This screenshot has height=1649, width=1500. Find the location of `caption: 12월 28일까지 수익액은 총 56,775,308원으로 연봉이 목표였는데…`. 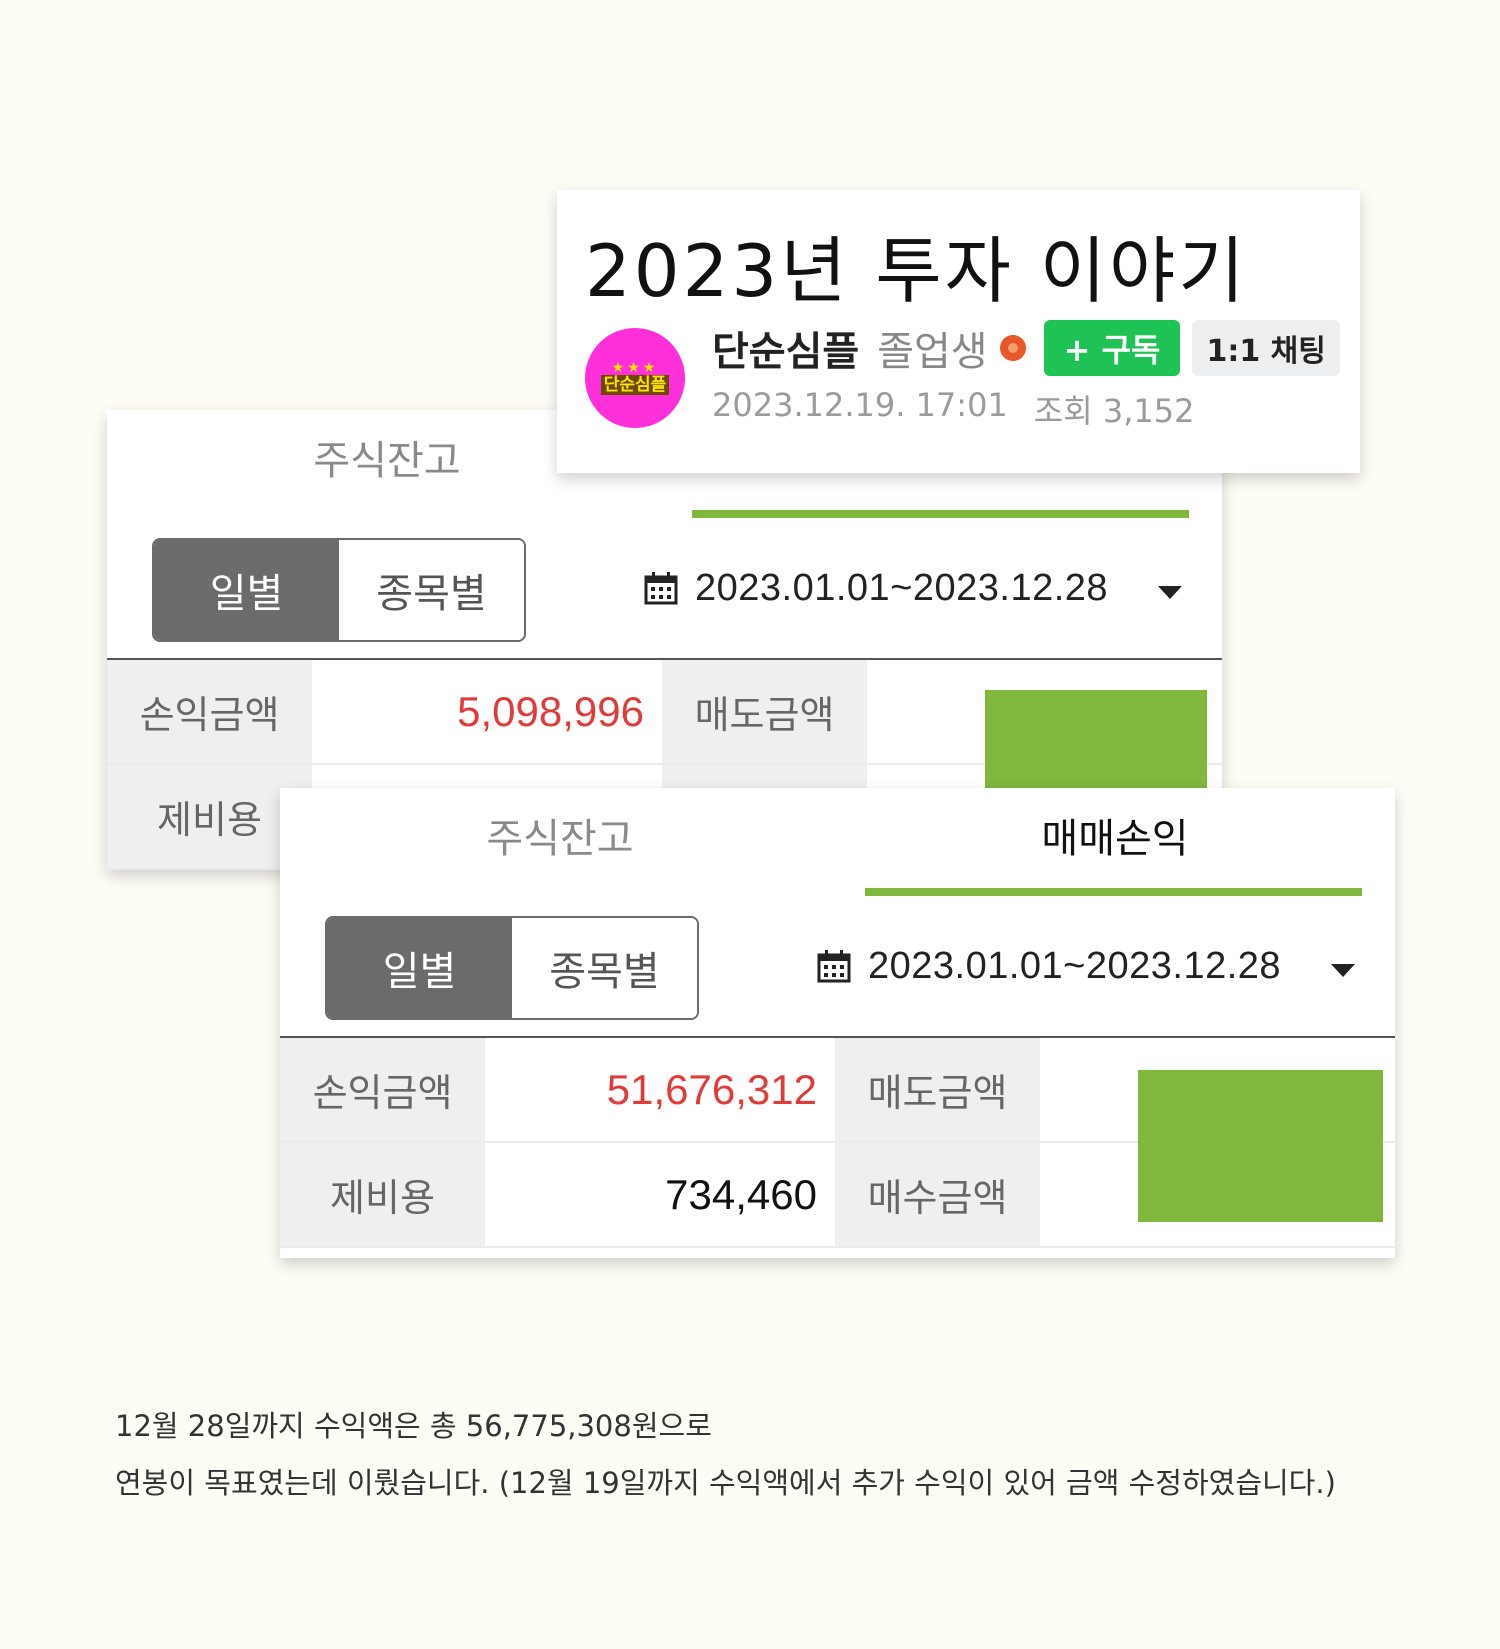

caption: 12월 28일까지 수익액은 총 56,775,308원으로 연봉이 목표였는데… is located at coordinates (725, 1455).